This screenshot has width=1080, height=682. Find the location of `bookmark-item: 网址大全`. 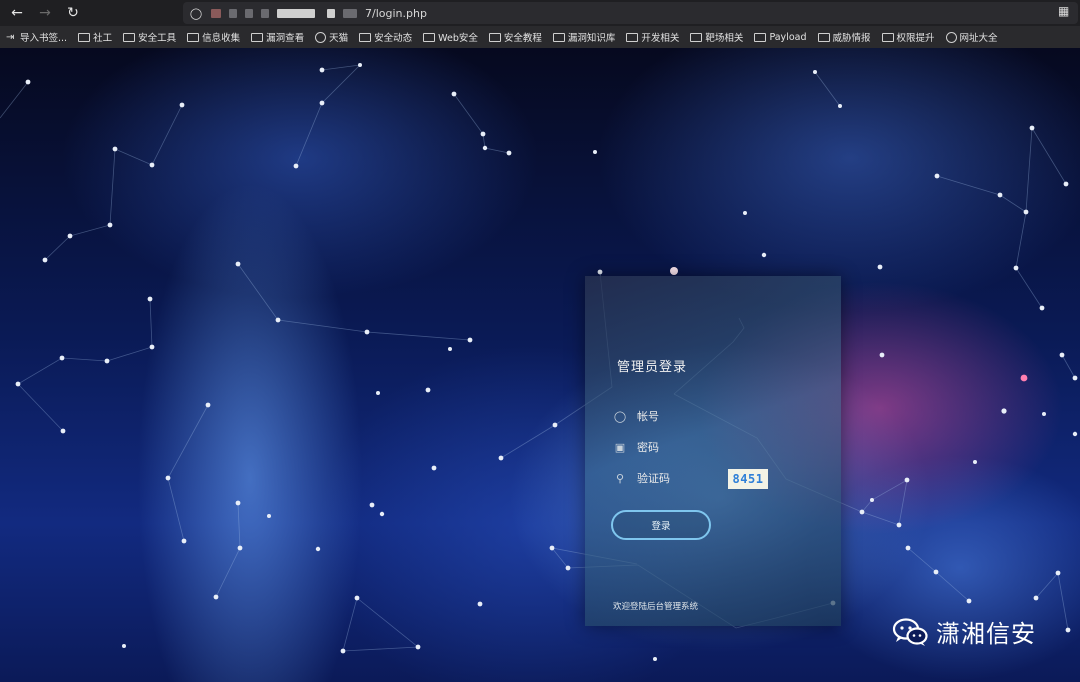

bookmark-item: 网址大全 is located at coordinates (971, 37).